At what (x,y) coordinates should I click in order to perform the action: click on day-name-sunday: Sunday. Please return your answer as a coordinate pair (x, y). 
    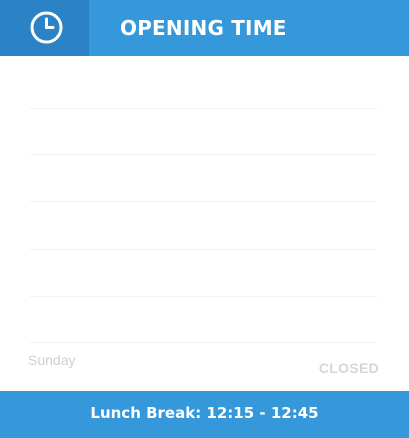
    Looking at the image, I should click on (52, 360).